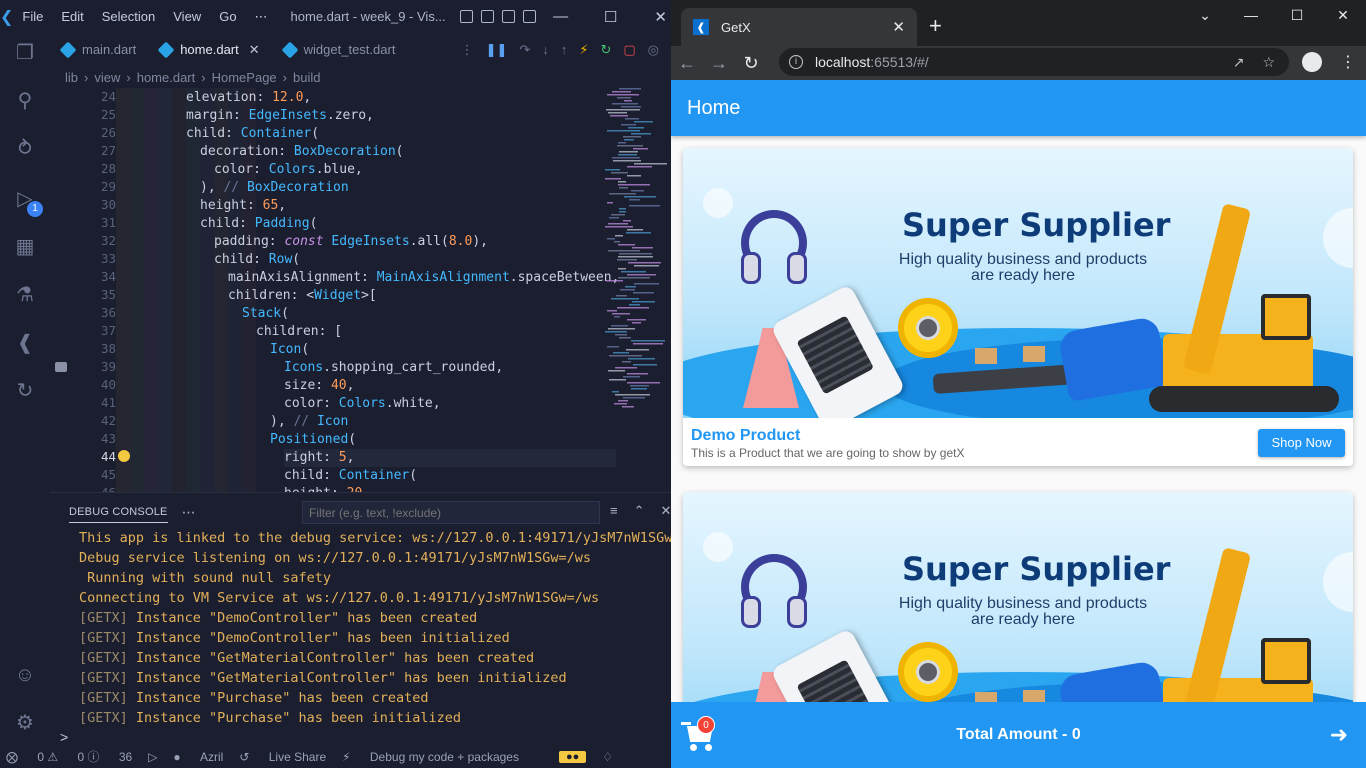 The image size is (1366, 768). Describe the element at coordinates (340, 49) in the screenshot. I see `tab-widget-test-dart: widget_test.dart` at that location.